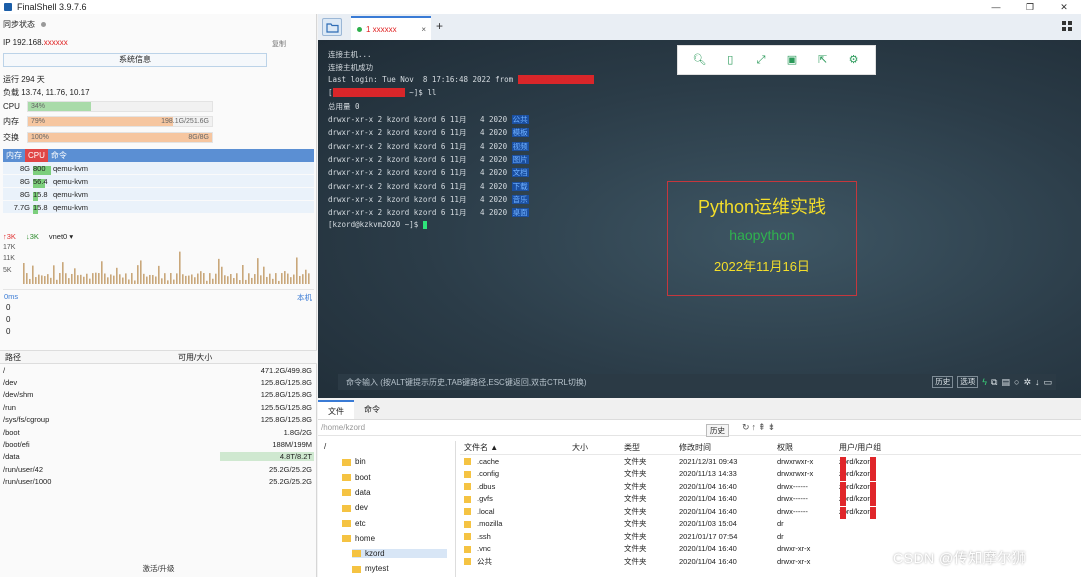  I want to click on tree-node: mytest, so click(370, 568).